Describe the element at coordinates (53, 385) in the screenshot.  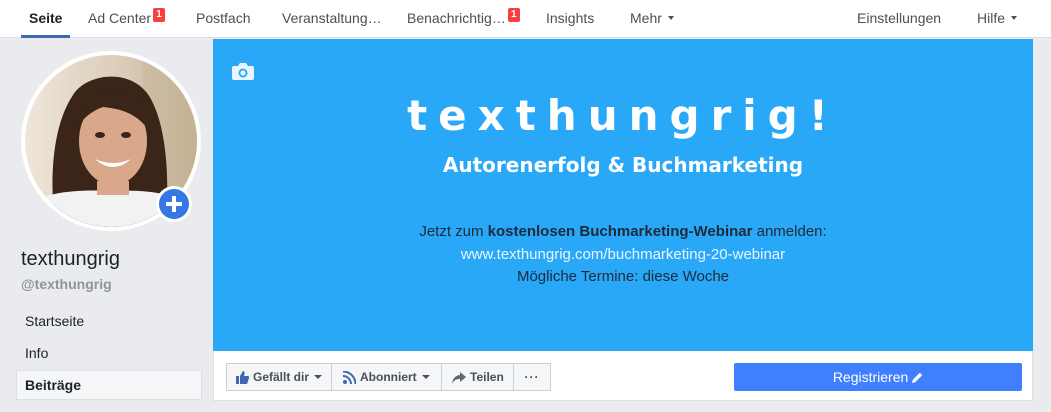
I see `sidebar-item-label: Beiträge` at that location.